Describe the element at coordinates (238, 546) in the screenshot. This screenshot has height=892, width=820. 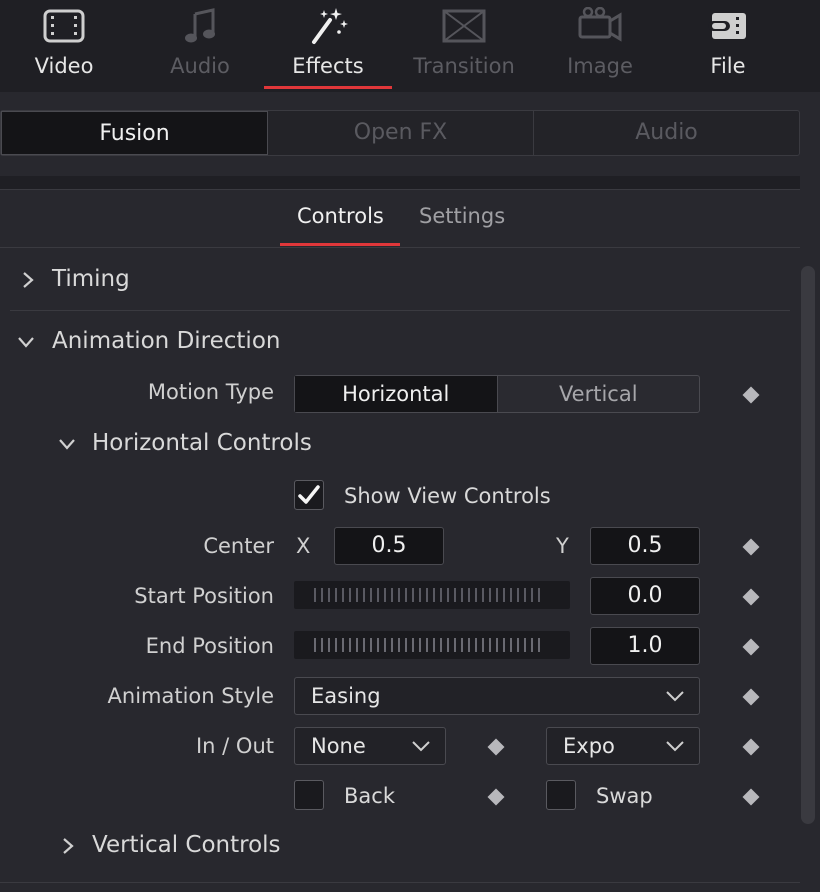
I see `center-label: Center` at that location.